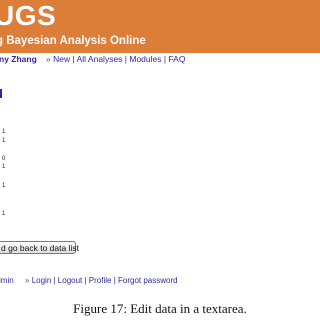 Image resolution: width=320 pixels, height=320 pixels. Describe the element at coordinates (4, 159) in the screenshot. I see `data-row: 0` at that location.